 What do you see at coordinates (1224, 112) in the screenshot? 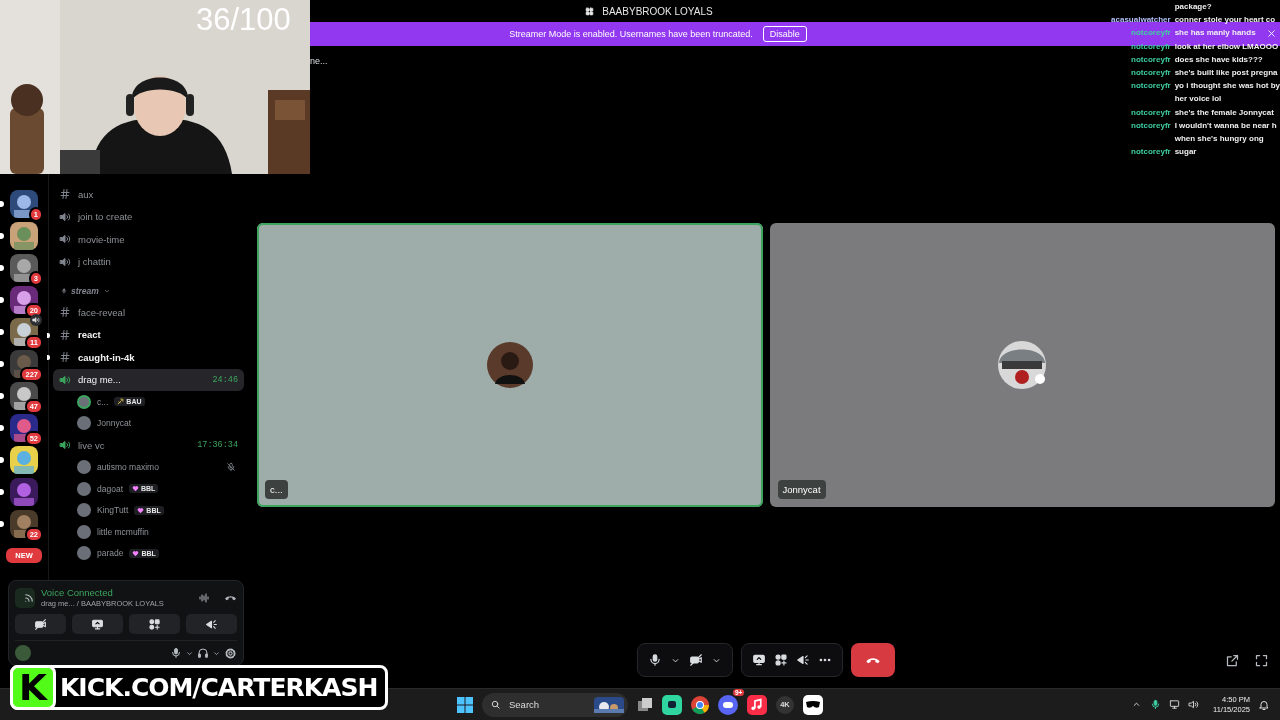
I see `chat-message: she's the female Jonnycat` at bounding box center [1224, 112].